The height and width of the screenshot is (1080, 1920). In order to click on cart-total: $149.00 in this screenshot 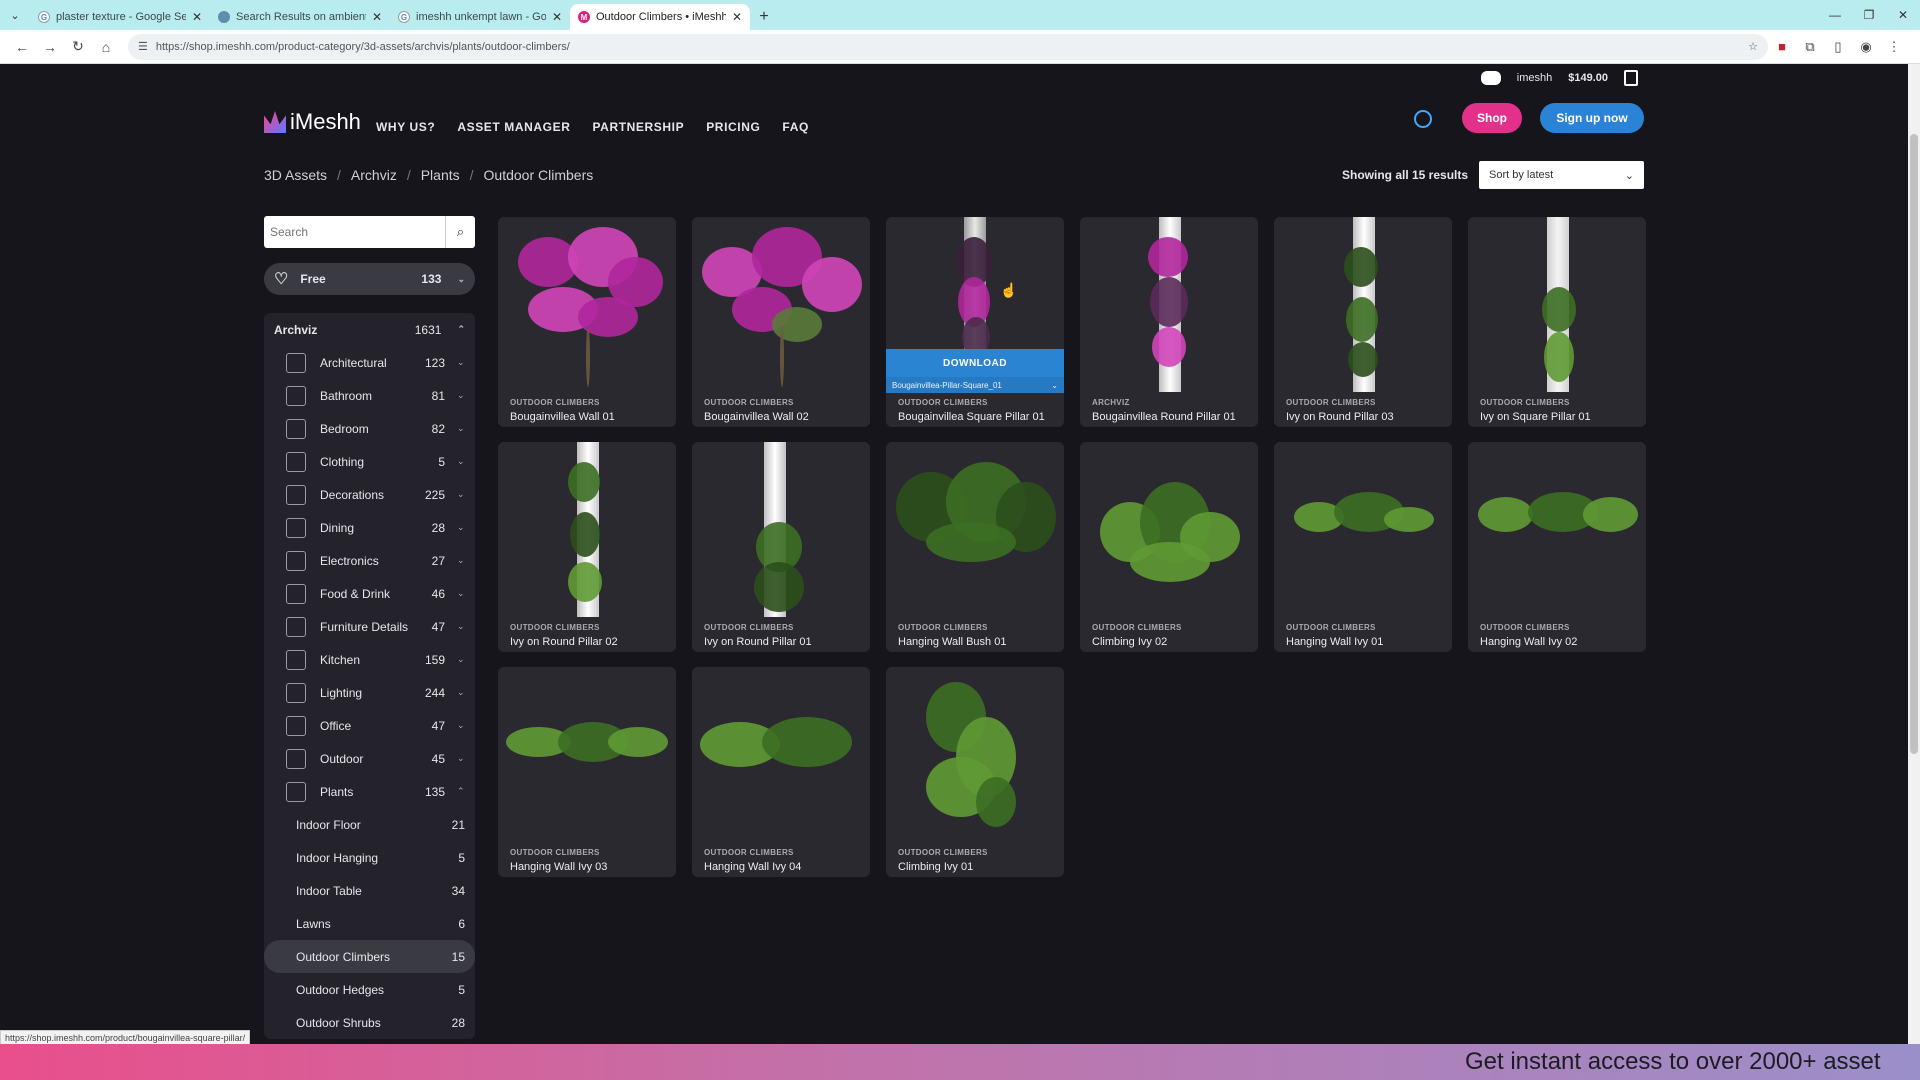, I will do `click(1588, 78)`.